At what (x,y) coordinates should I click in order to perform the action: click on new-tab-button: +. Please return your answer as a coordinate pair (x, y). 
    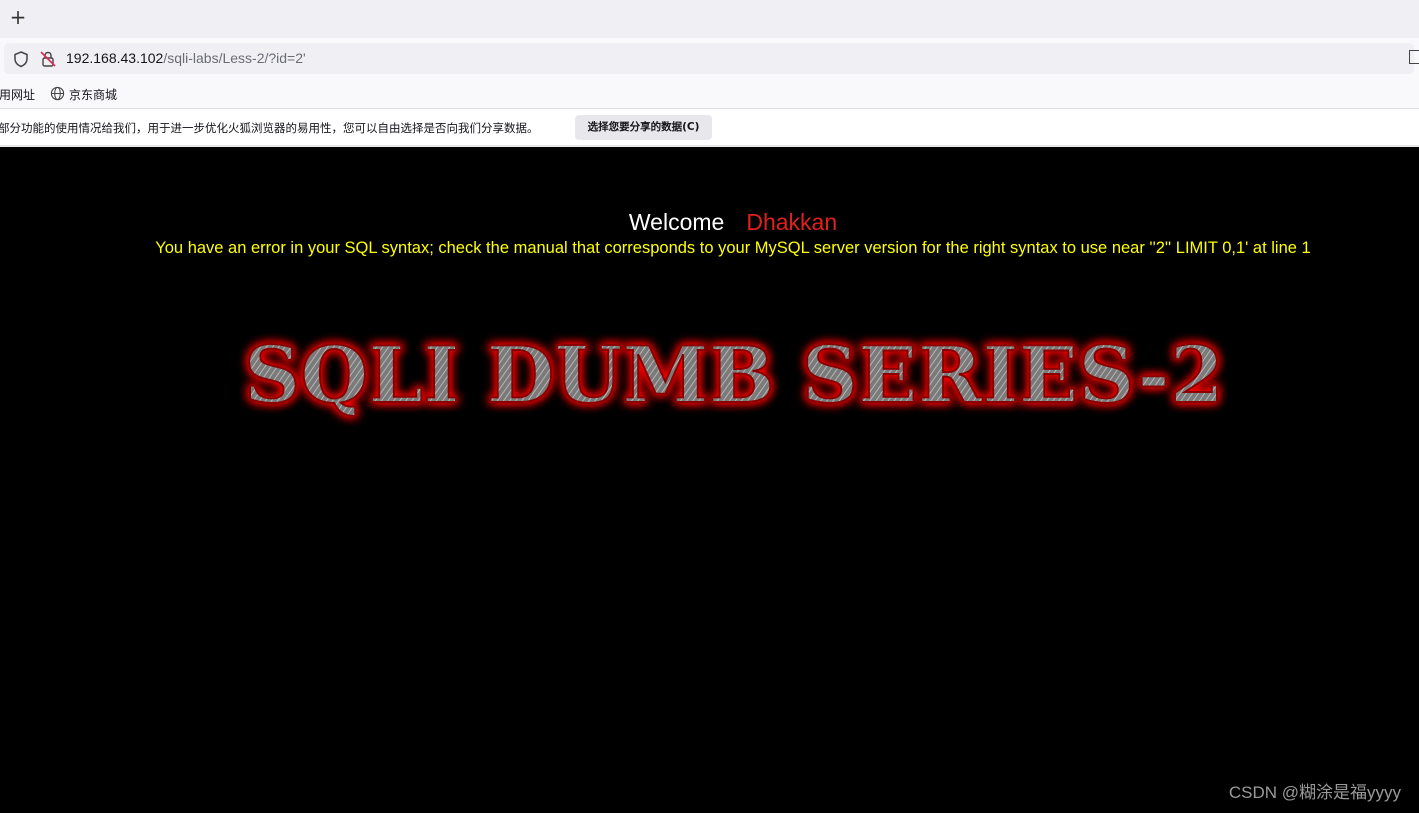
    Looking at the image, I should click on (18, 17).